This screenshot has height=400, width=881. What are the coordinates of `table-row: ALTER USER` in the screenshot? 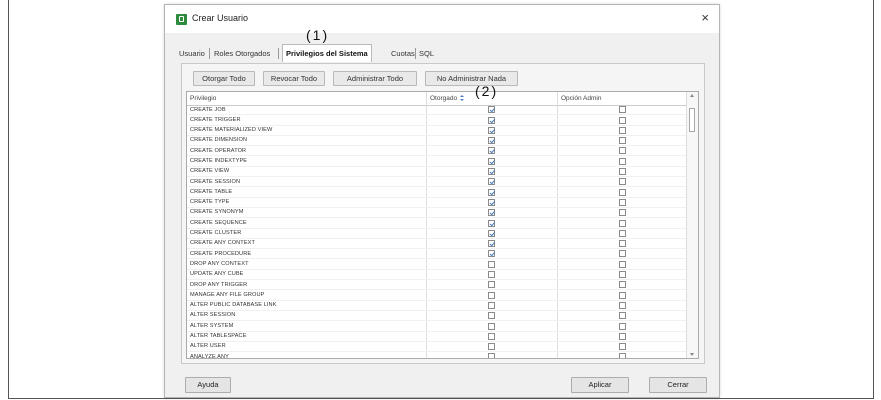 It's located at (437, 347).